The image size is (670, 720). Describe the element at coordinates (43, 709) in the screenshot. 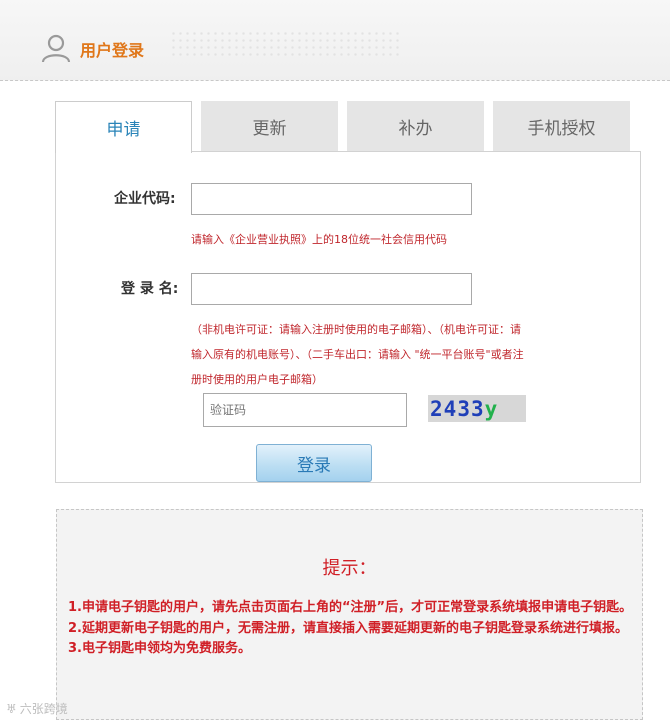

I see `watermark-text: 六张跨境` at that location.